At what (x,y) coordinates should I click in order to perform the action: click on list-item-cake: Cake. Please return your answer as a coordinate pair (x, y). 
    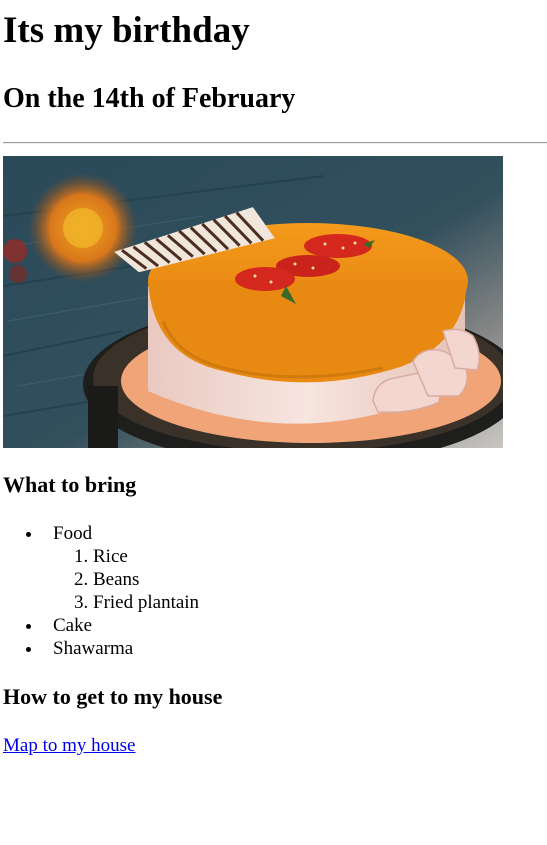
    Looking at the image, I should click on (295, 625).